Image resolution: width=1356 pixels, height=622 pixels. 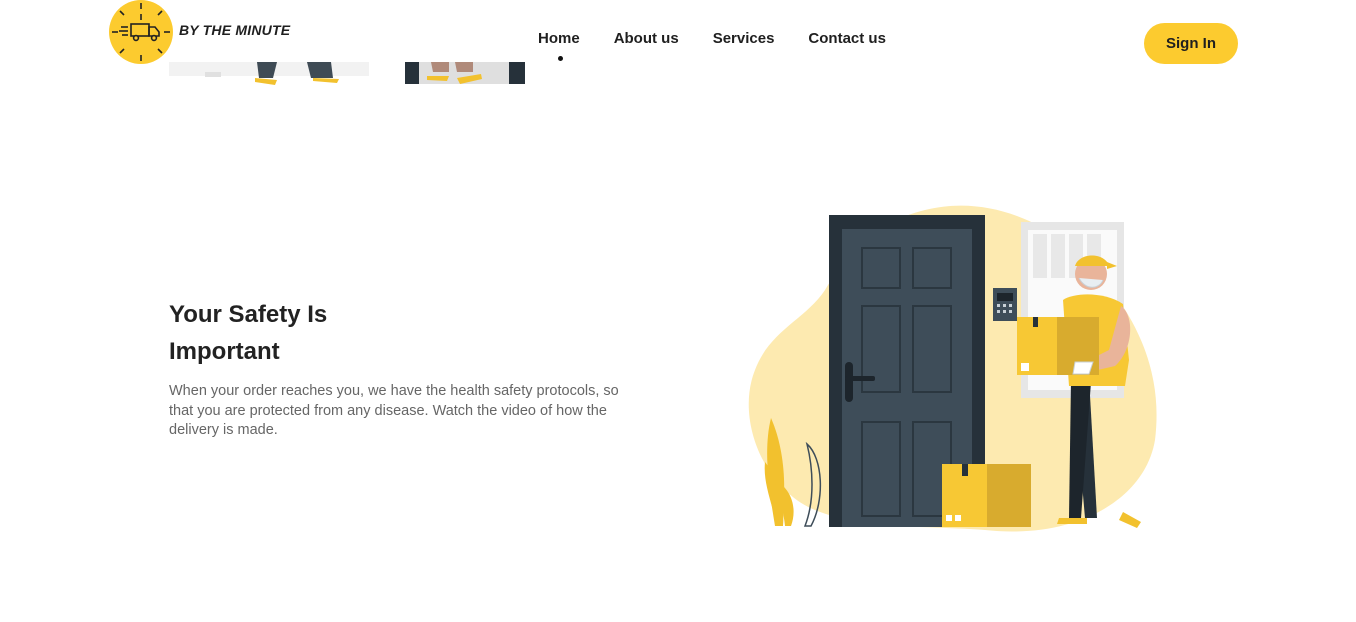 I want to click on clock-truck-icon, so click(x=141, y=32).